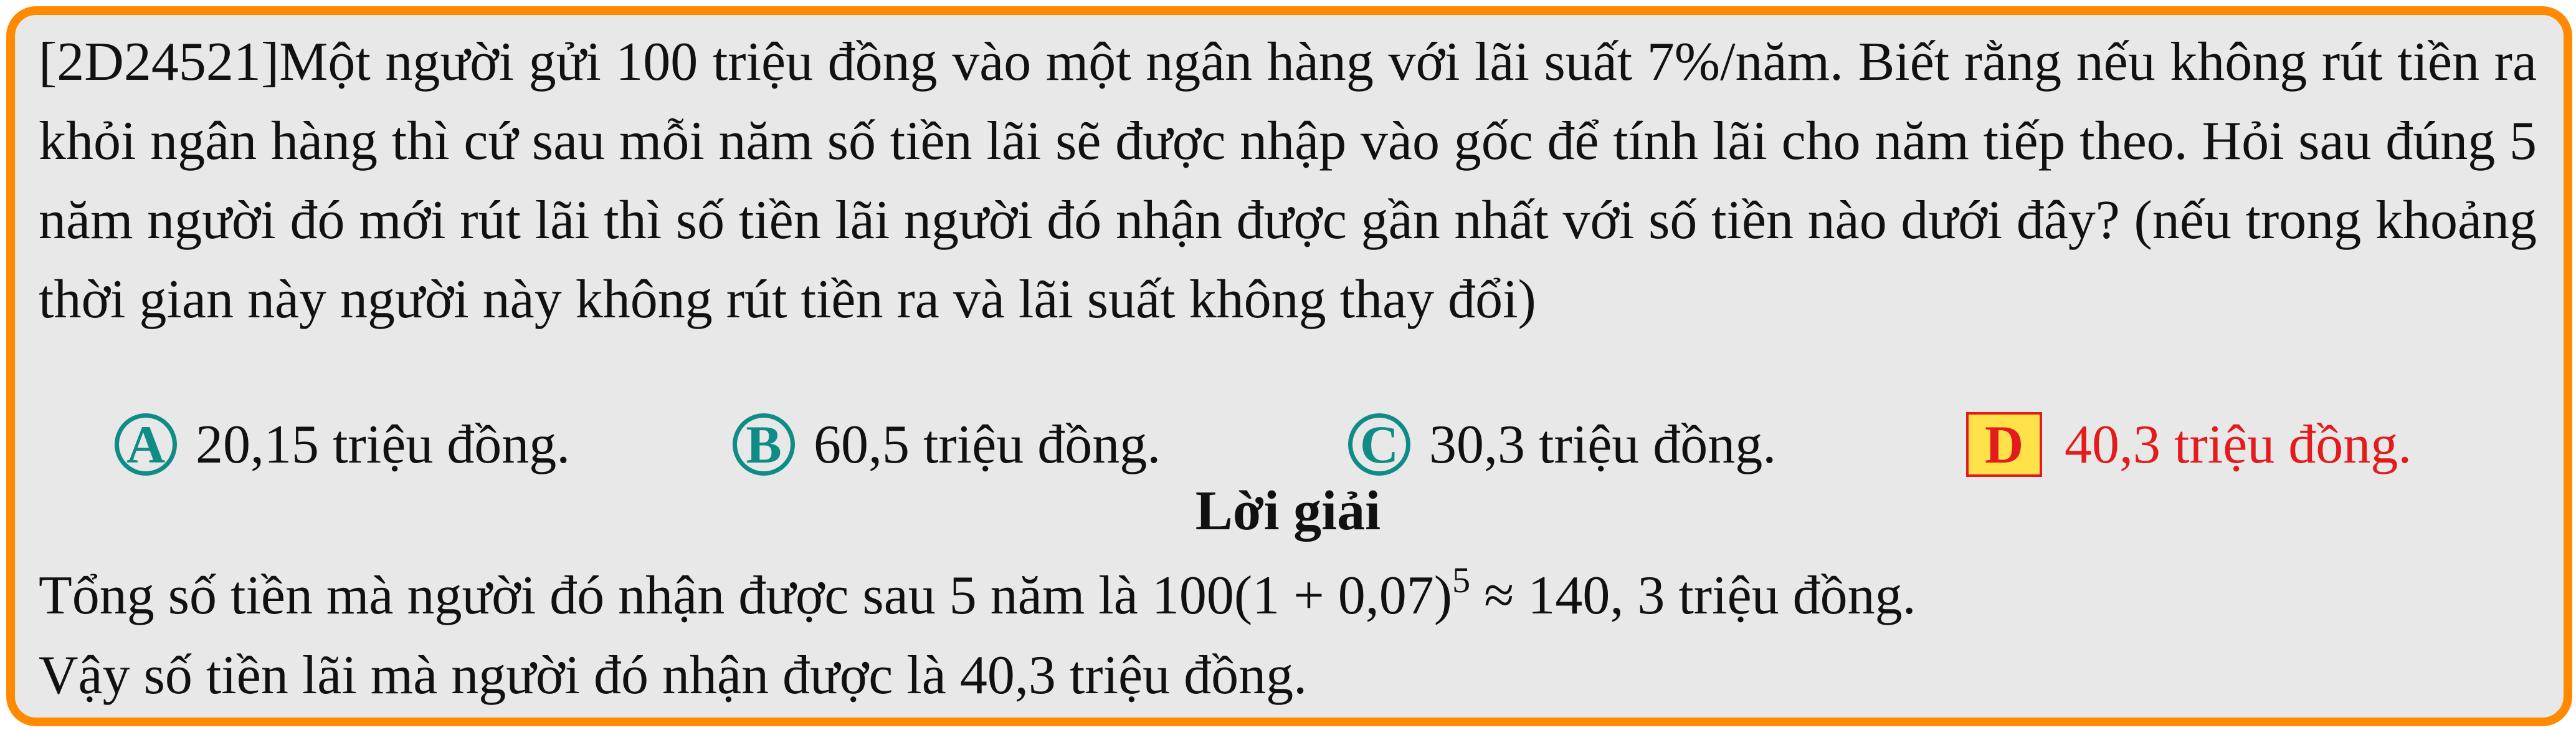 This screenshot has width=2576, height=730. What do you see at coordinates (146, 444) in the screenshot?
I see `choice-a-badge: A` at bounding box center [146, 444].